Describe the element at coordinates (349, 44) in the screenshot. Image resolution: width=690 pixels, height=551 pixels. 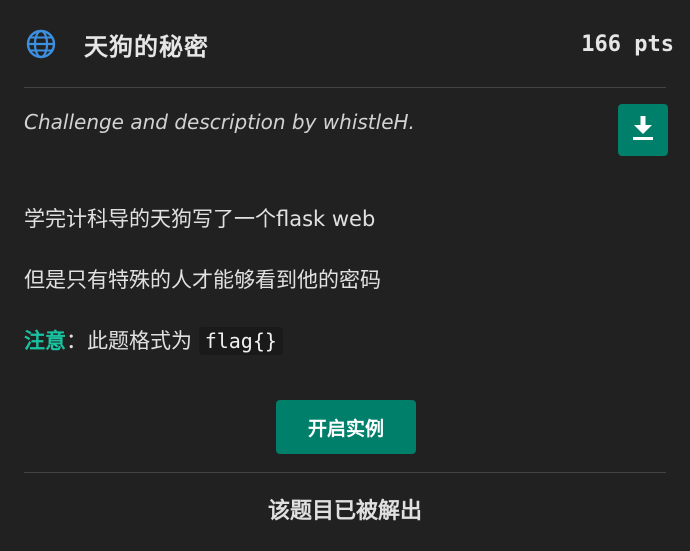
I see `challenge-header: 天狗的秘密 166 pts` at that location.